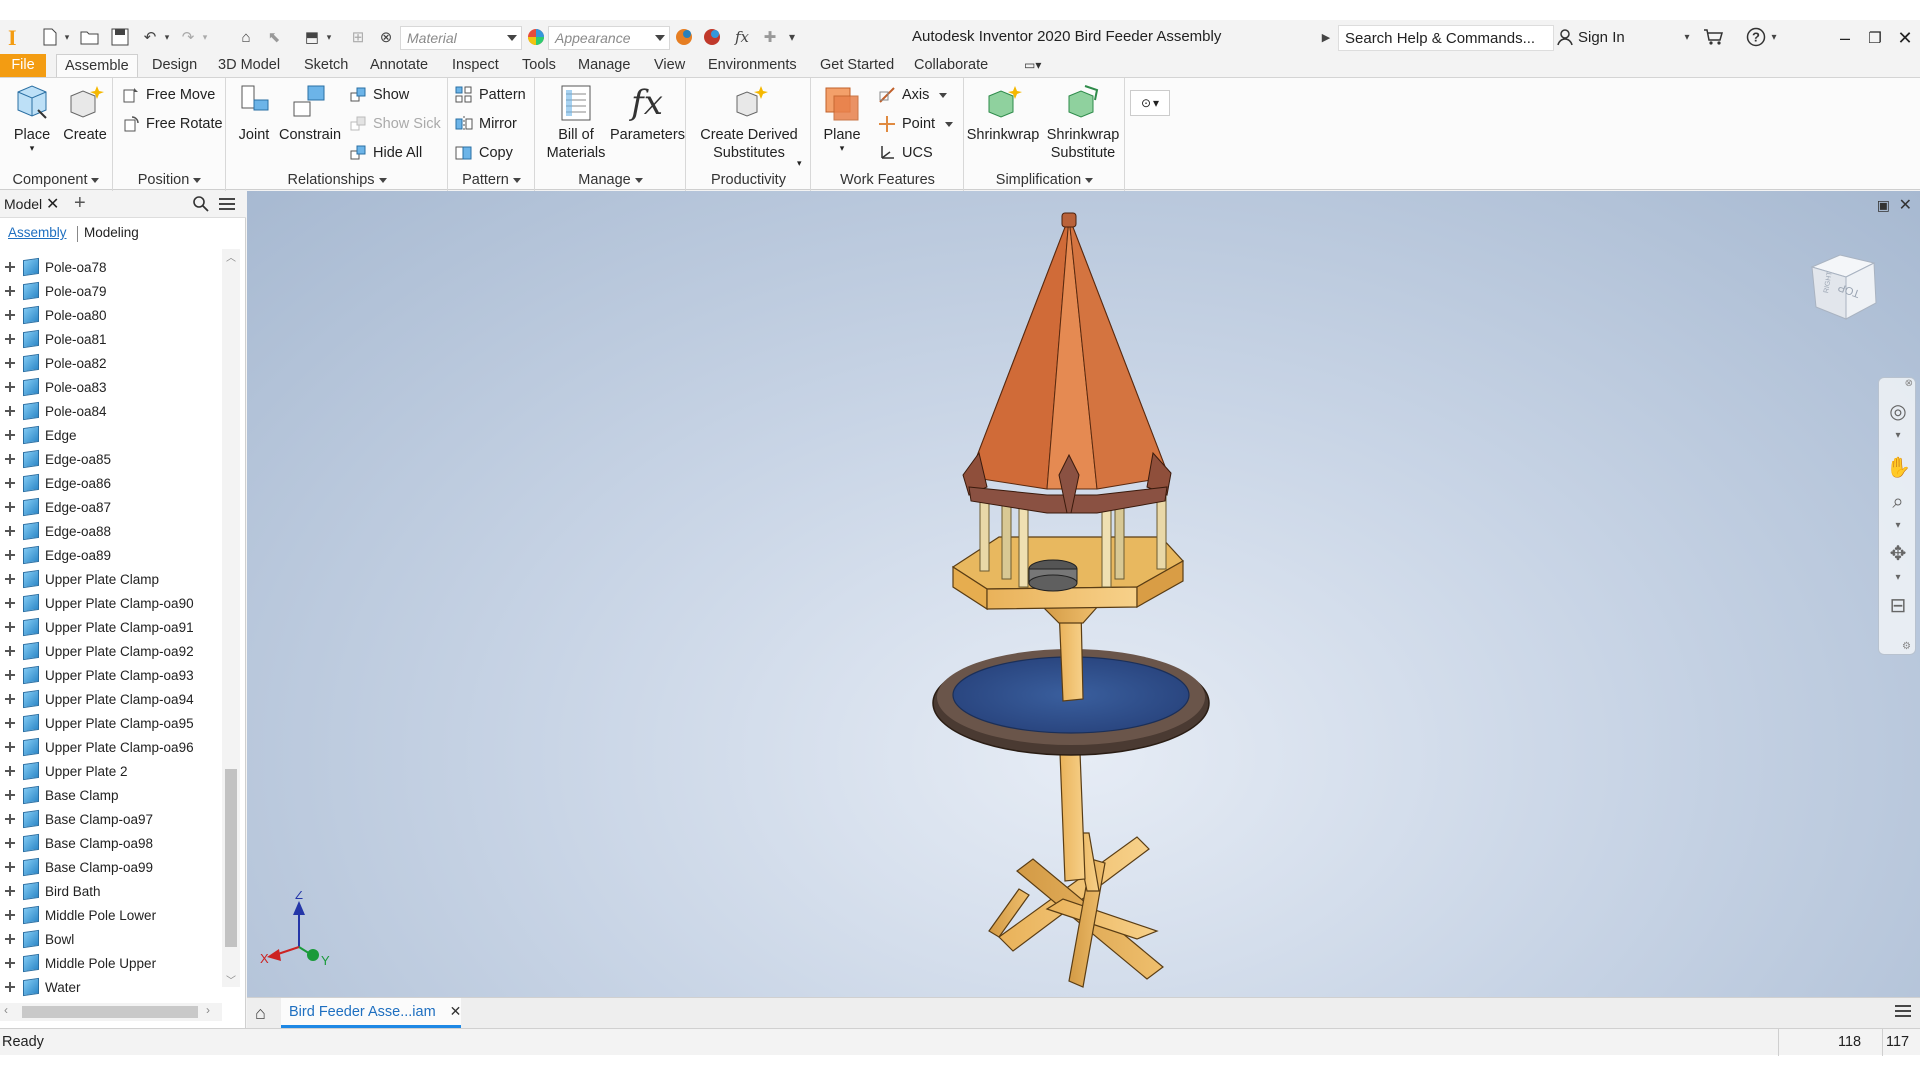  I want to click on tree-item: Pole-oa82, so click(111, 363).